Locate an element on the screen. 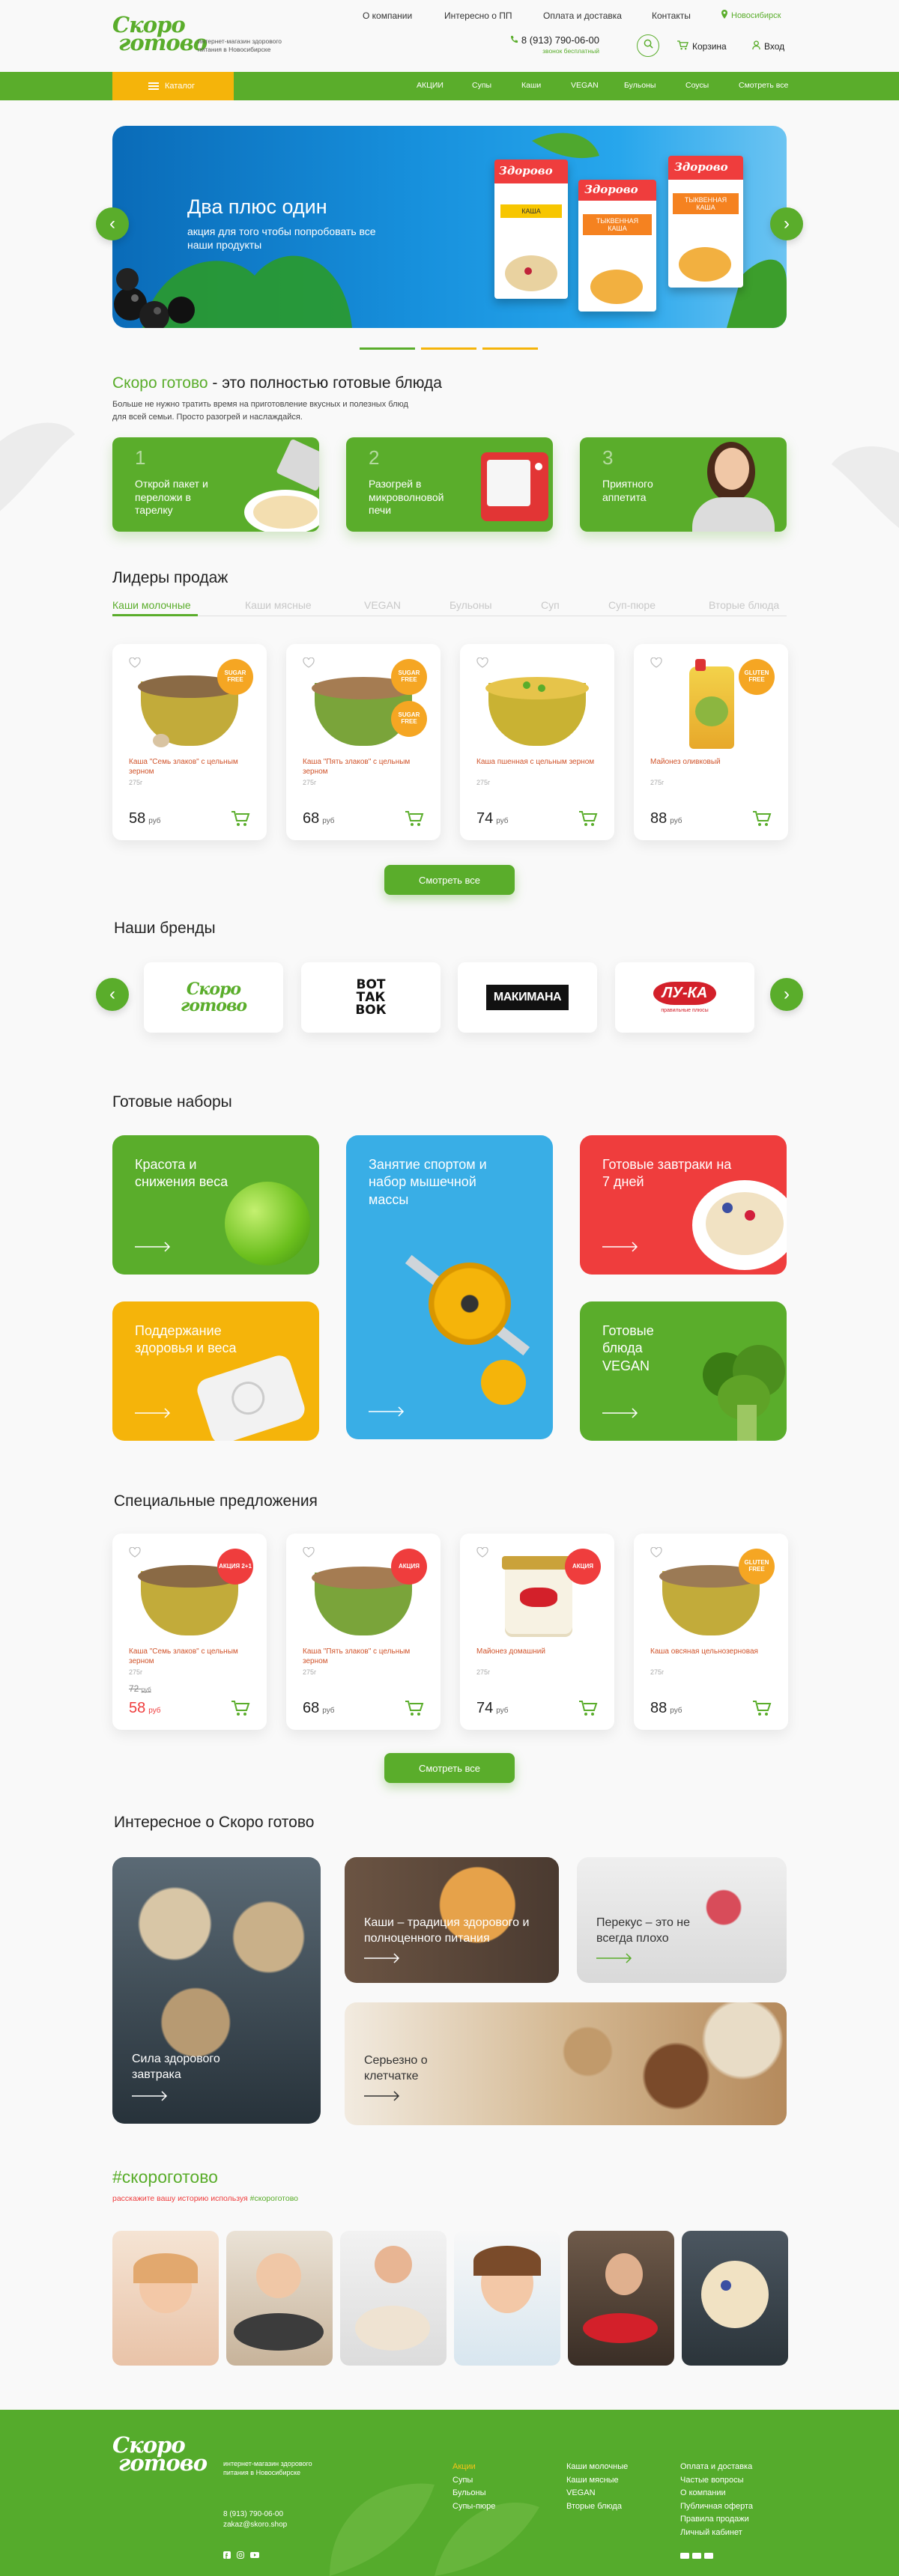 The width and height of the screenshot is (899, 2576). tab-meat-porridge: Каши мясные is located at coordinates (278, 605).